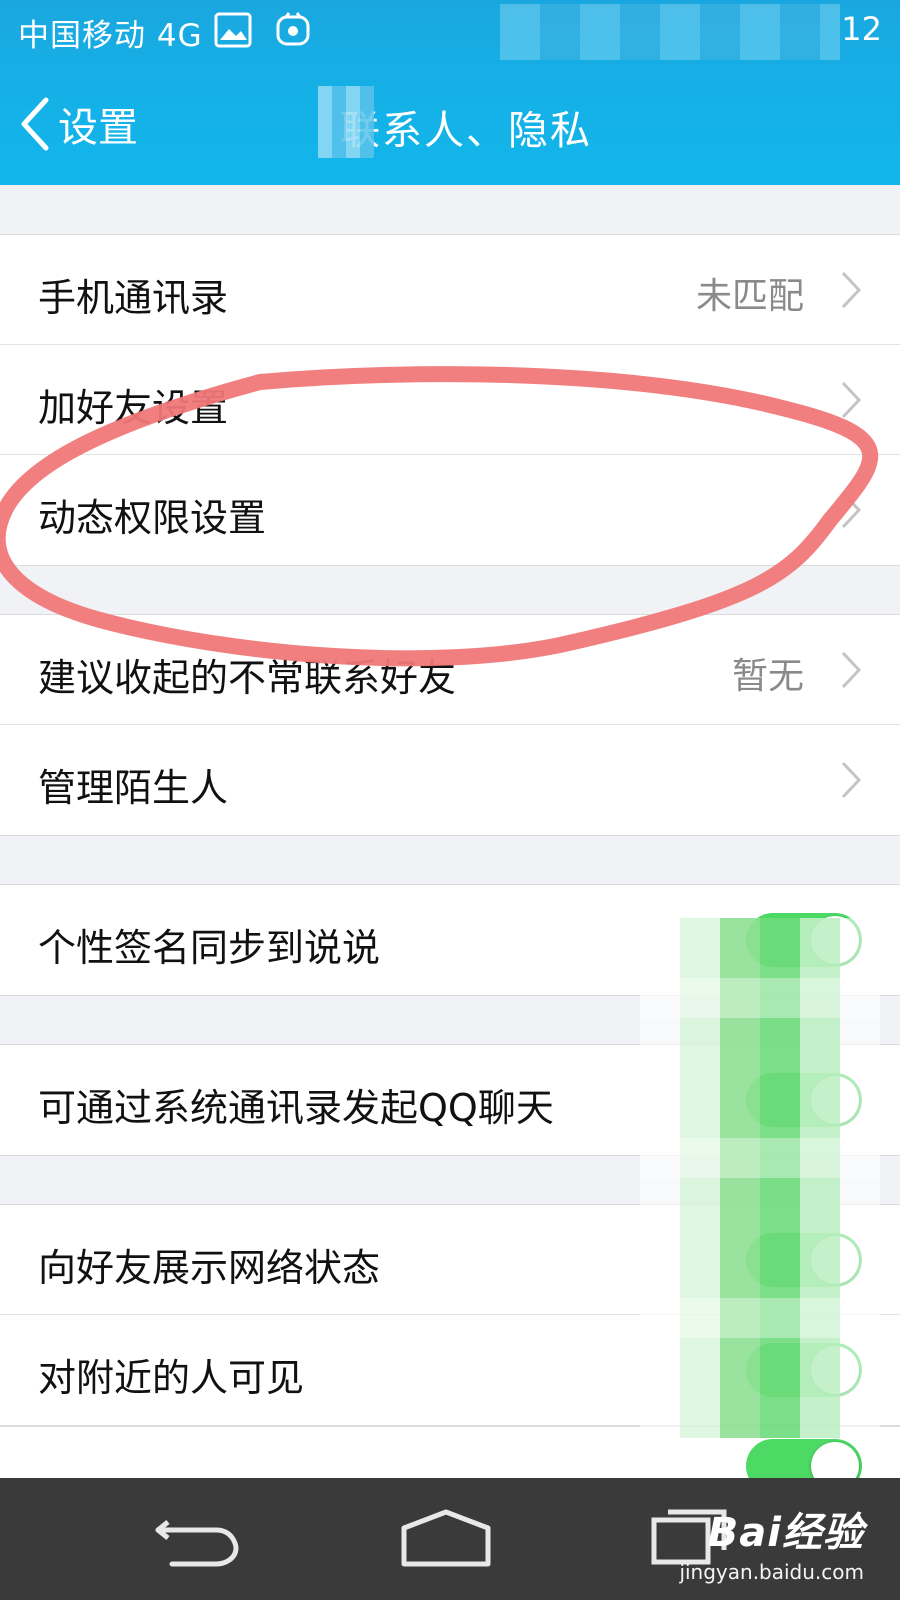  Describe the element at coordinates (152, 518) in the screenshot. I see `row-label: 动态权限设置` at that location.